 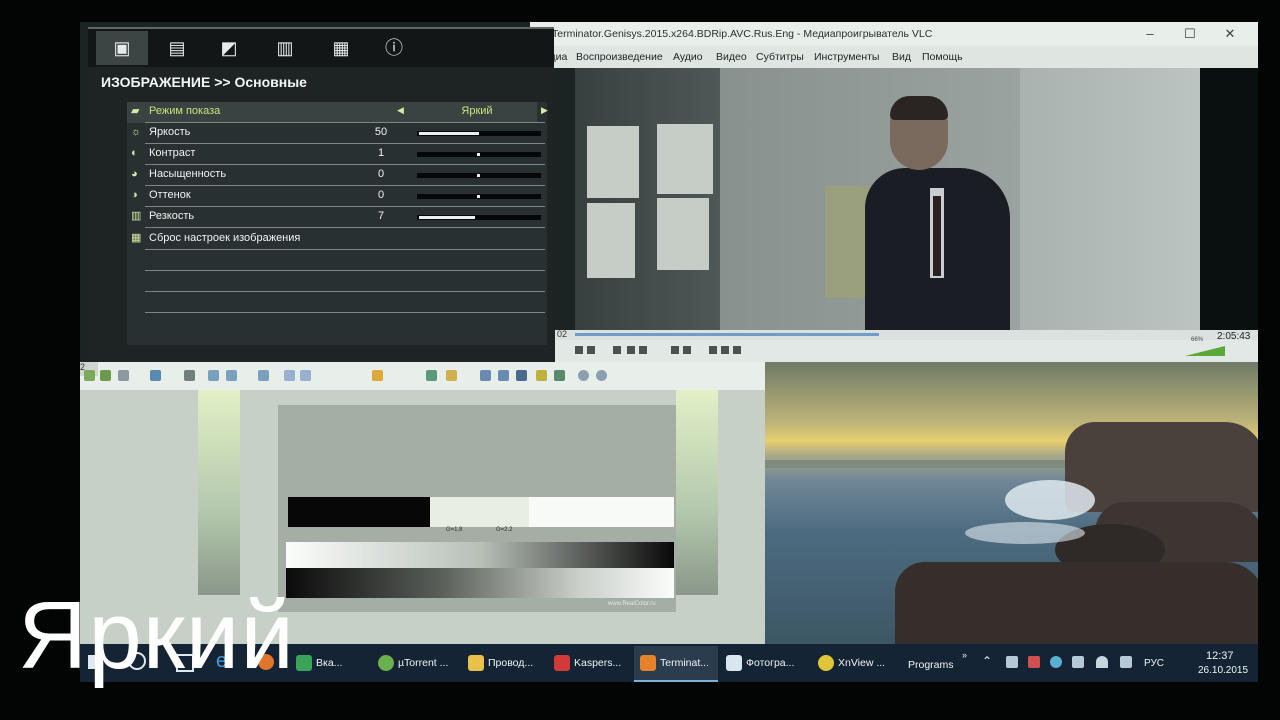 I want to click on zoom-out-icon, so click(x=231, y=375).